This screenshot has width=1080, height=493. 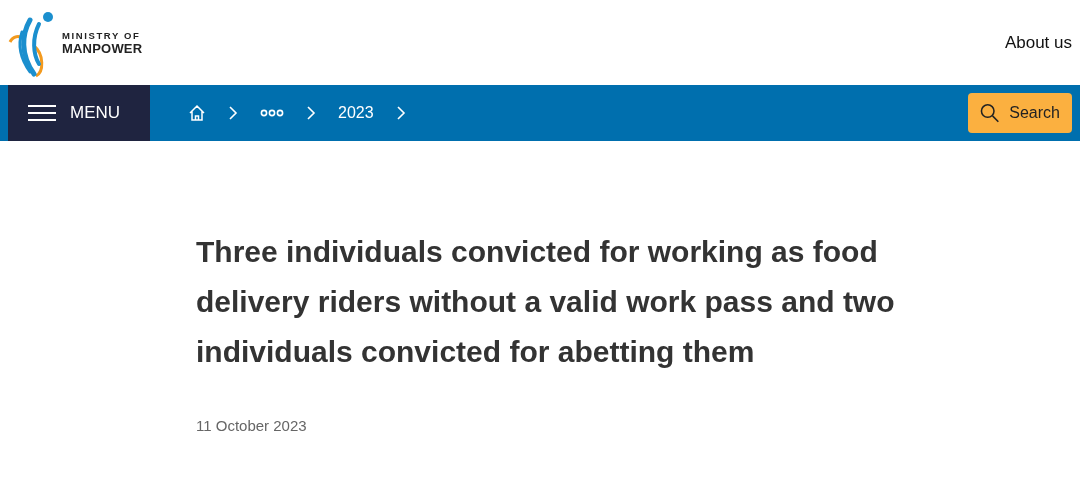 What do you see at coordinates (356, 113) in the screenshot?
I see `breadcrumb-link: 2023` at bounding box center [356, 113].